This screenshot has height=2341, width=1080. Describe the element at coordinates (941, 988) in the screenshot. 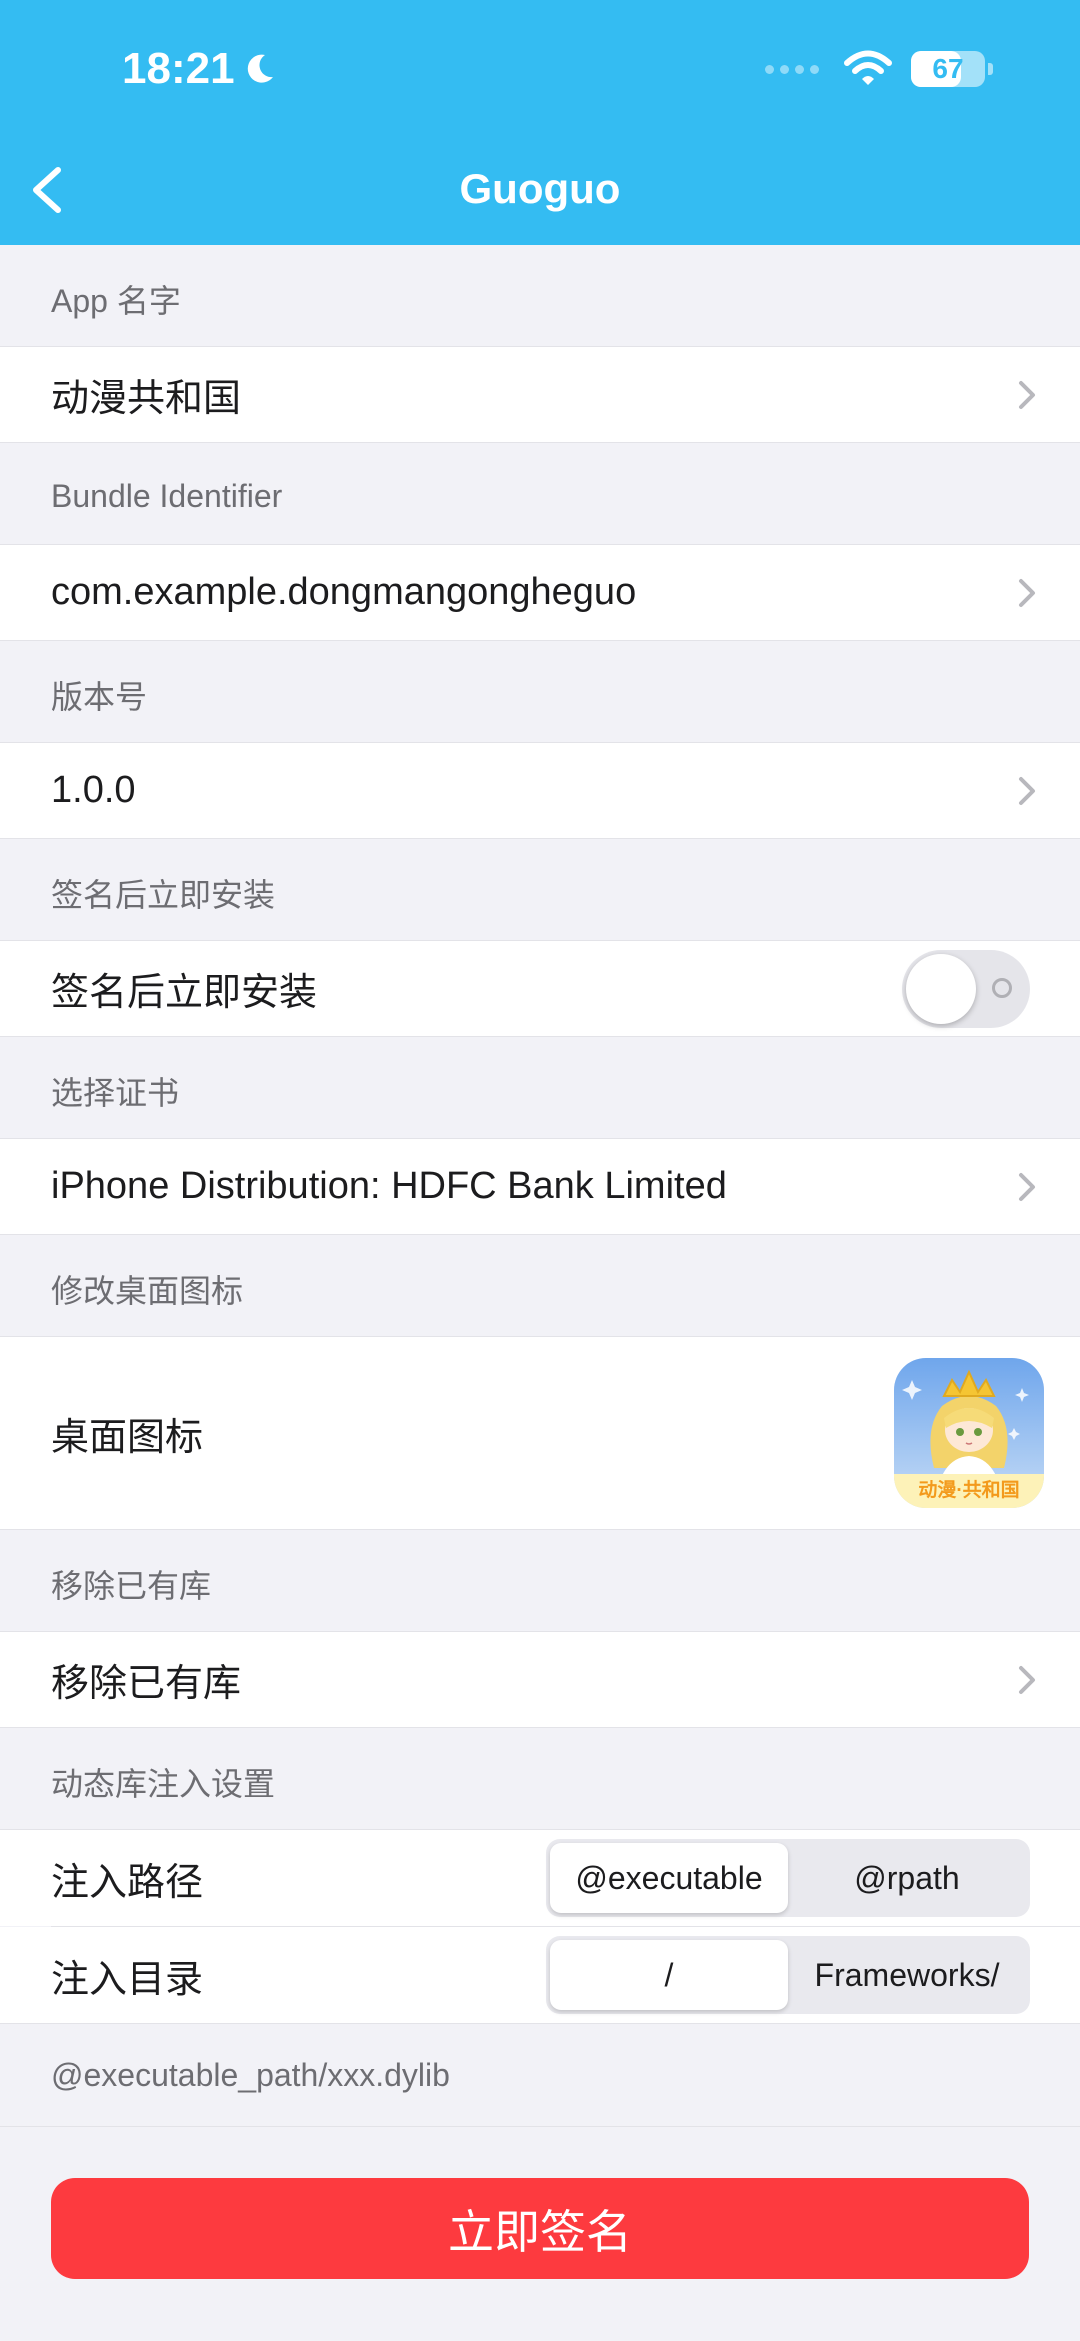

I see `toggle-knob` at that location.